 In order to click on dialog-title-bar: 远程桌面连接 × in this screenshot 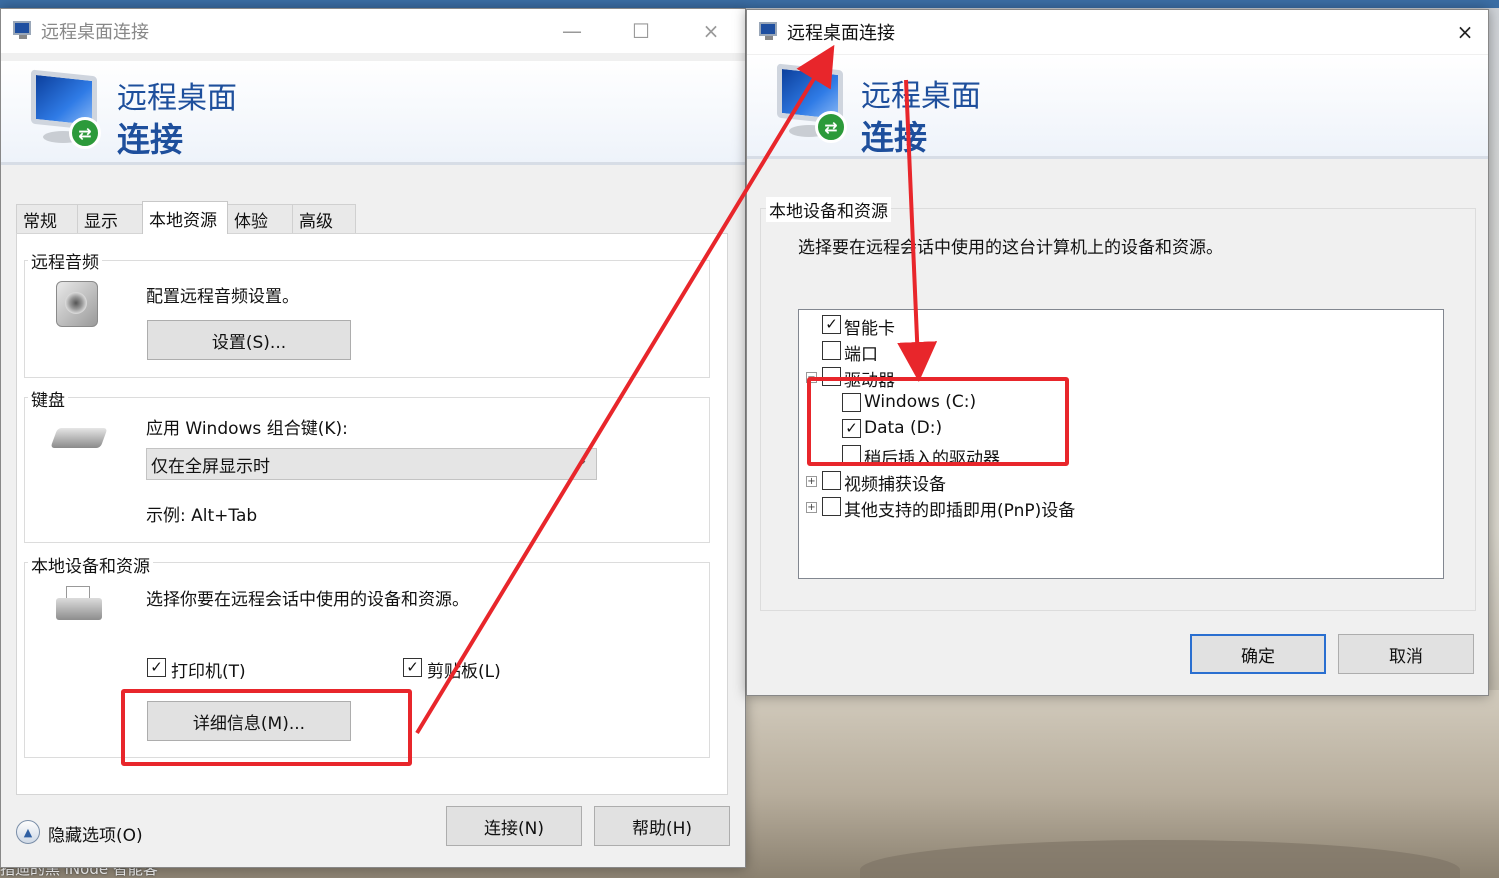, I will do `click(1117, 32)`.